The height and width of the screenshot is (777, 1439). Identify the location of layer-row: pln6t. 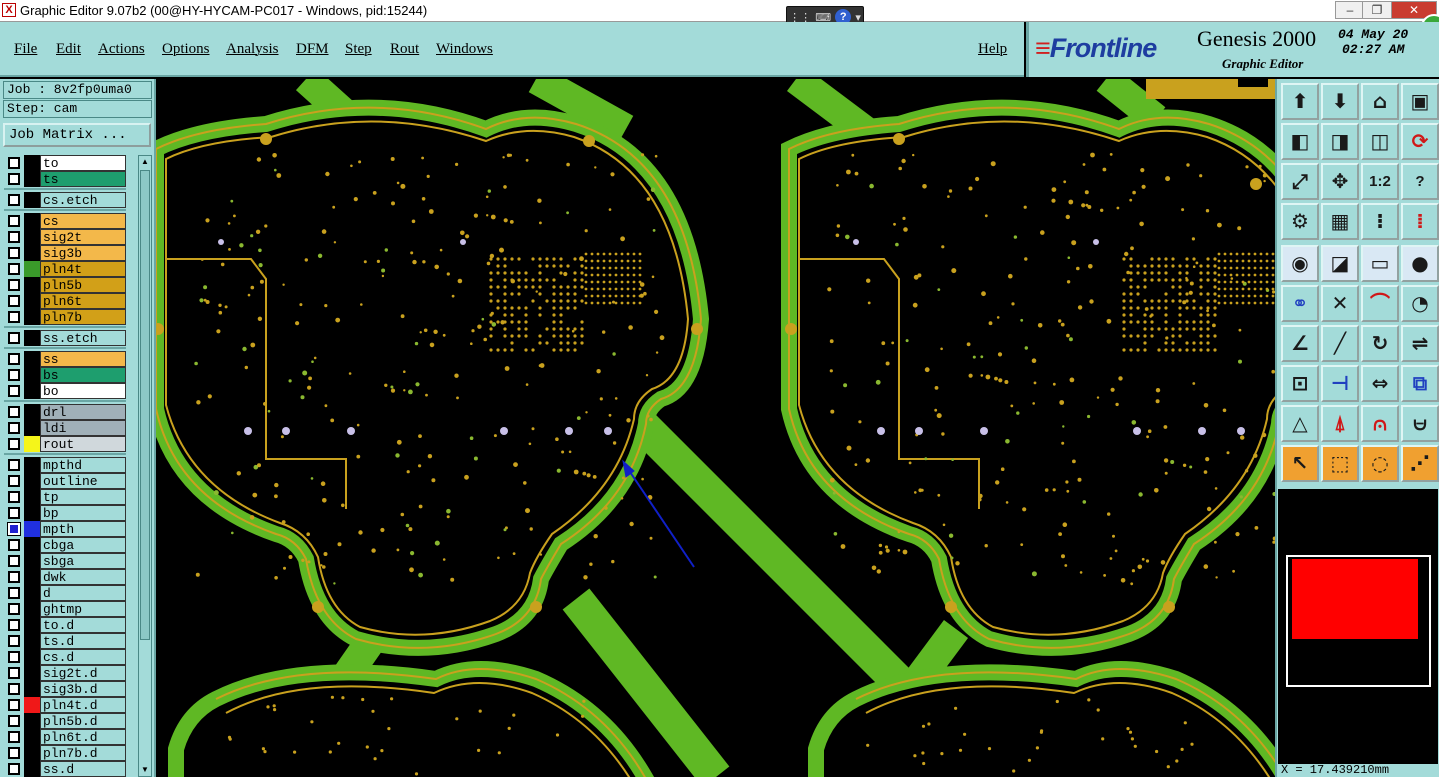
(65, 301).